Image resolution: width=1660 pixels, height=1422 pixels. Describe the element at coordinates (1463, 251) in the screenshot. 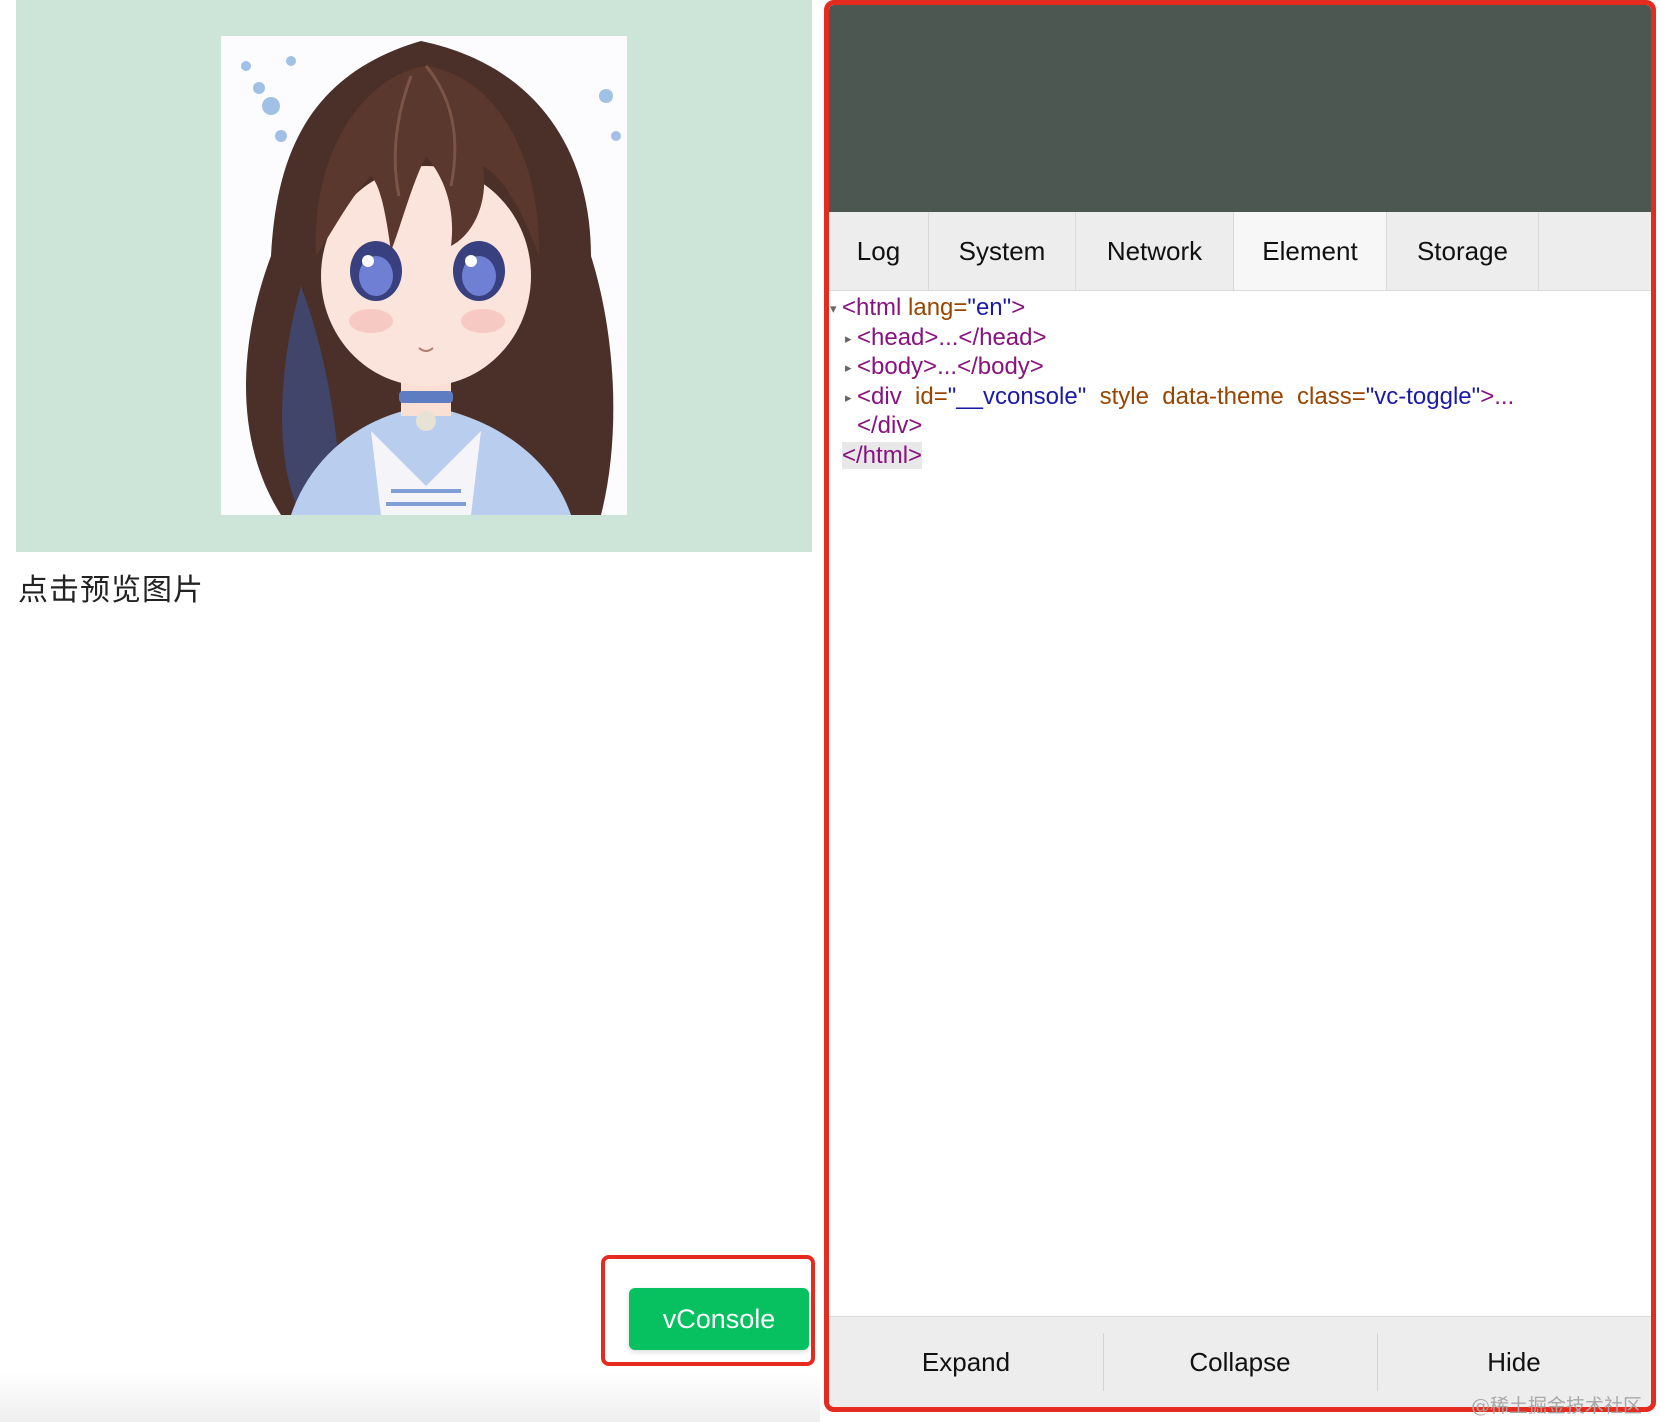

I see `tab-storage: Storage` at that location.